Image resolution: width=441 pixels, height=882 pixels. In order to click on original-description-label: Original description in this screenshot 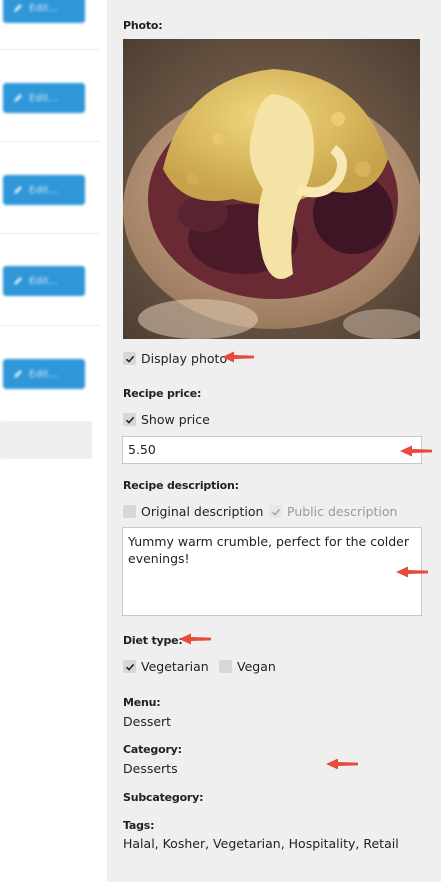, I will do `click(202, 511)`.